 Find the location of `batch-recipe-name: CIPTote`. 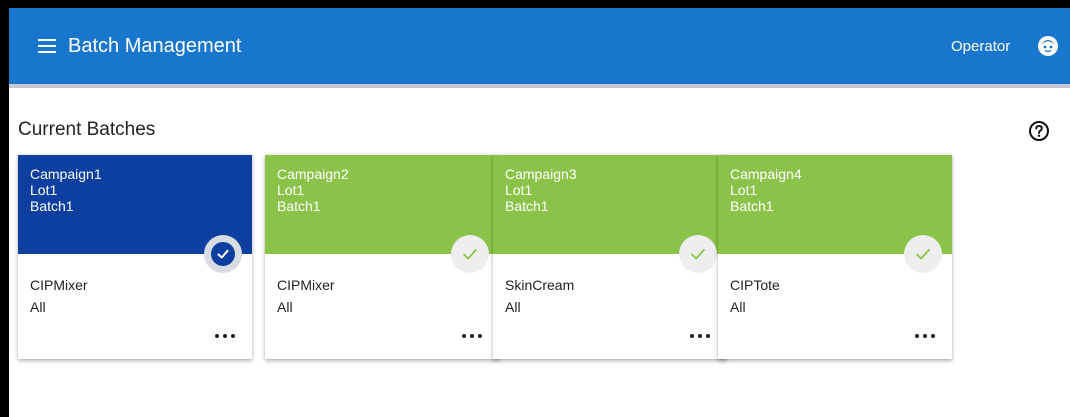

batch-recipe-name: CIPTote is located at coordinates (755, 285).